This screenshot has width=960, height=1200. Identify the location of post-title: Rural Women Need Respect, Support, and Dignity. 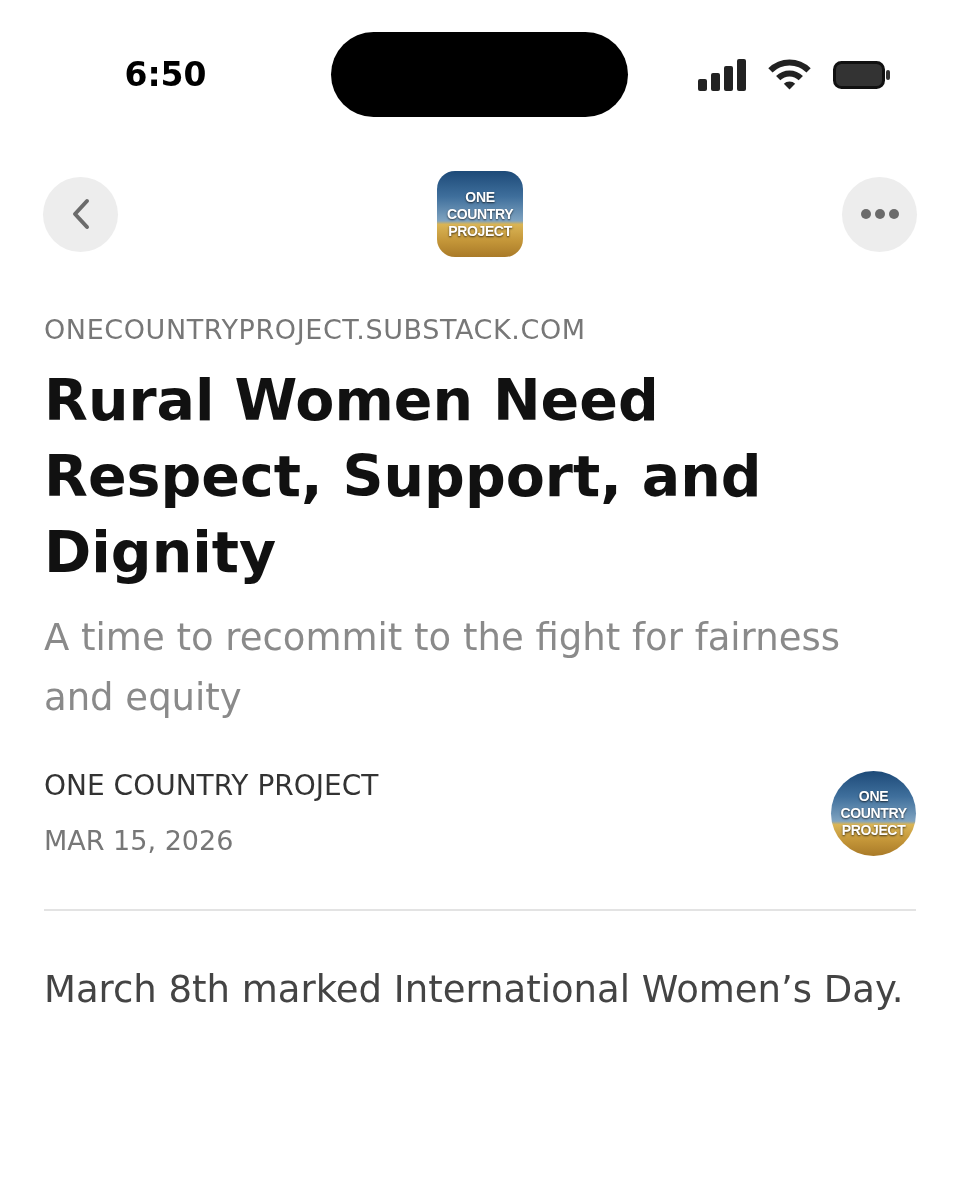
(403, 476).